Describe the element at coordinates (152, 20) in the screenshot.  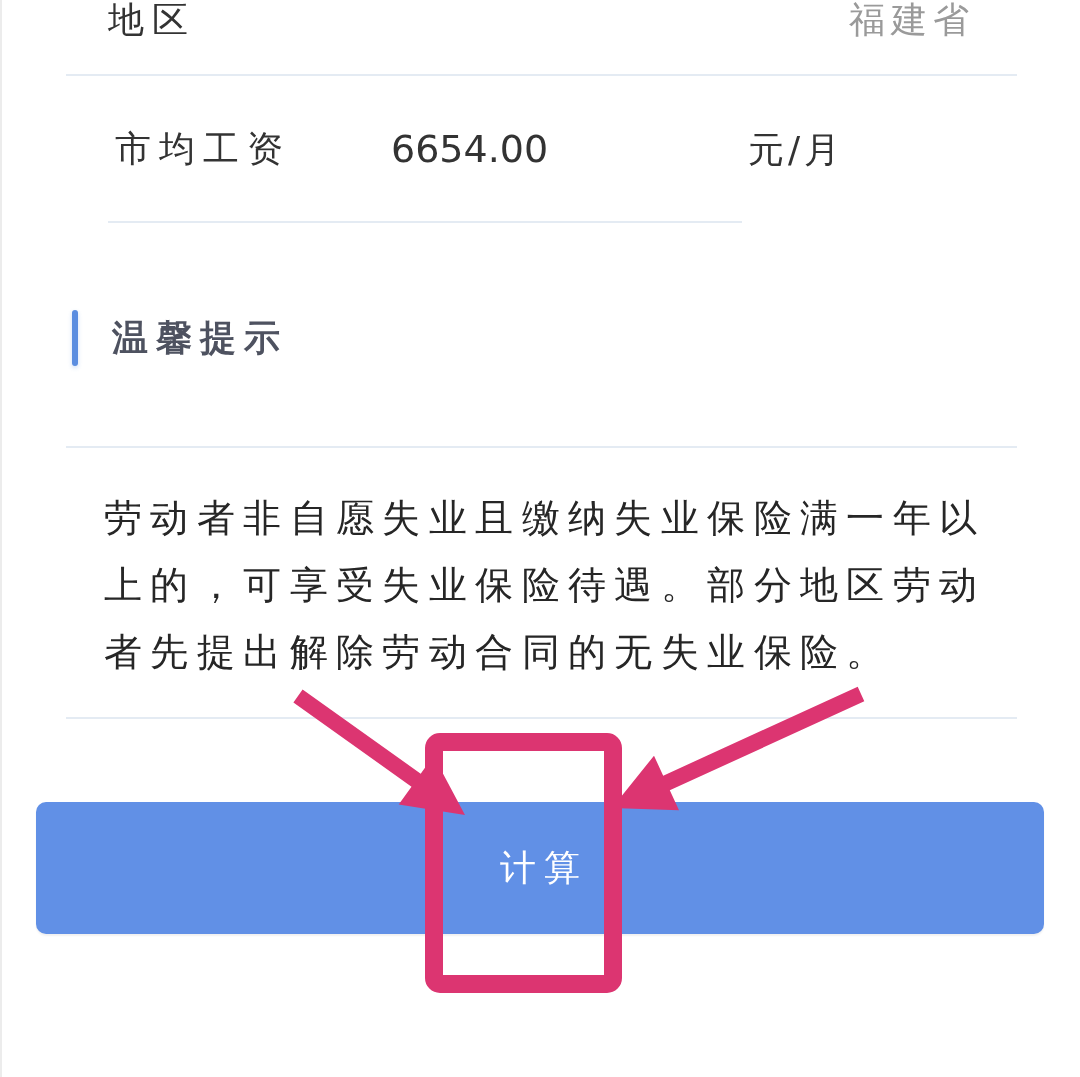
I see `region-label: 地区` at that location.